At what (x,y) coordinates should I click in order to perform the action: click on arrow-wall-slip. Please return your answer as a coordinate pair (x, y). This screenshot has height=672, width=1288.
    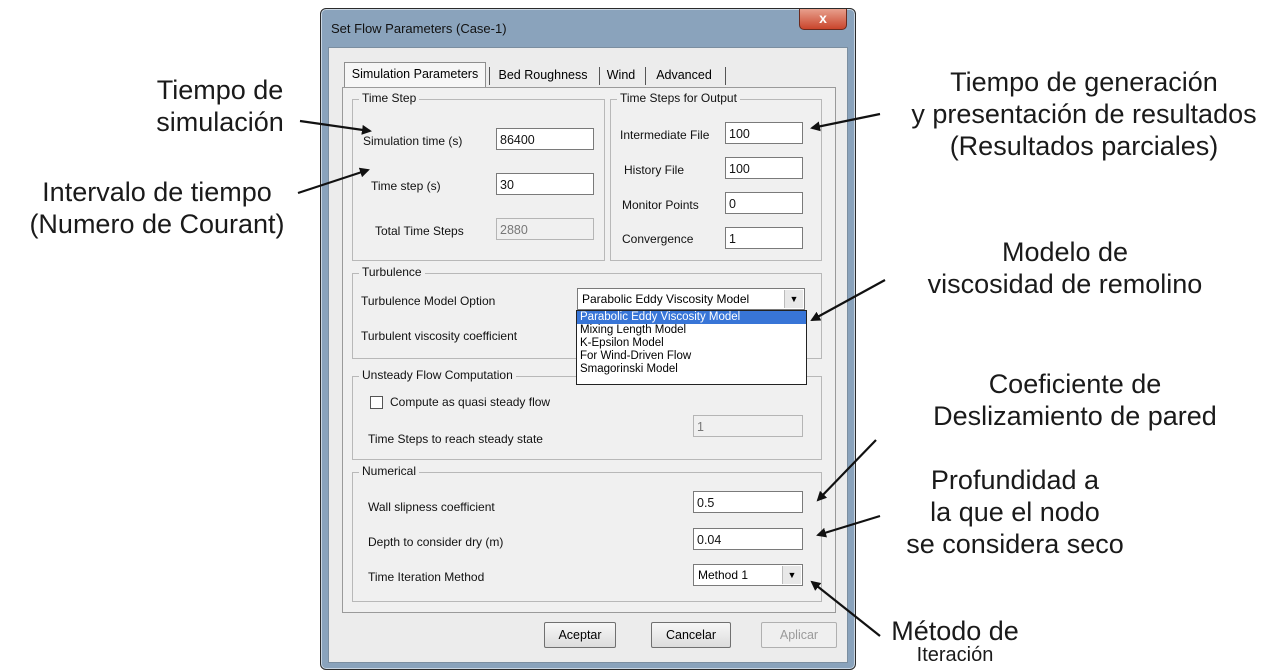
    Looking at the image, I should click on (846, 470).